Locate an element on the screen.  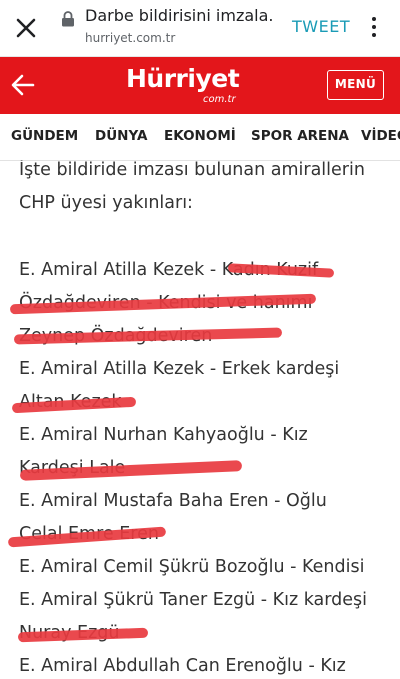
back-arrow-icon is located at coordinates (23, 85).